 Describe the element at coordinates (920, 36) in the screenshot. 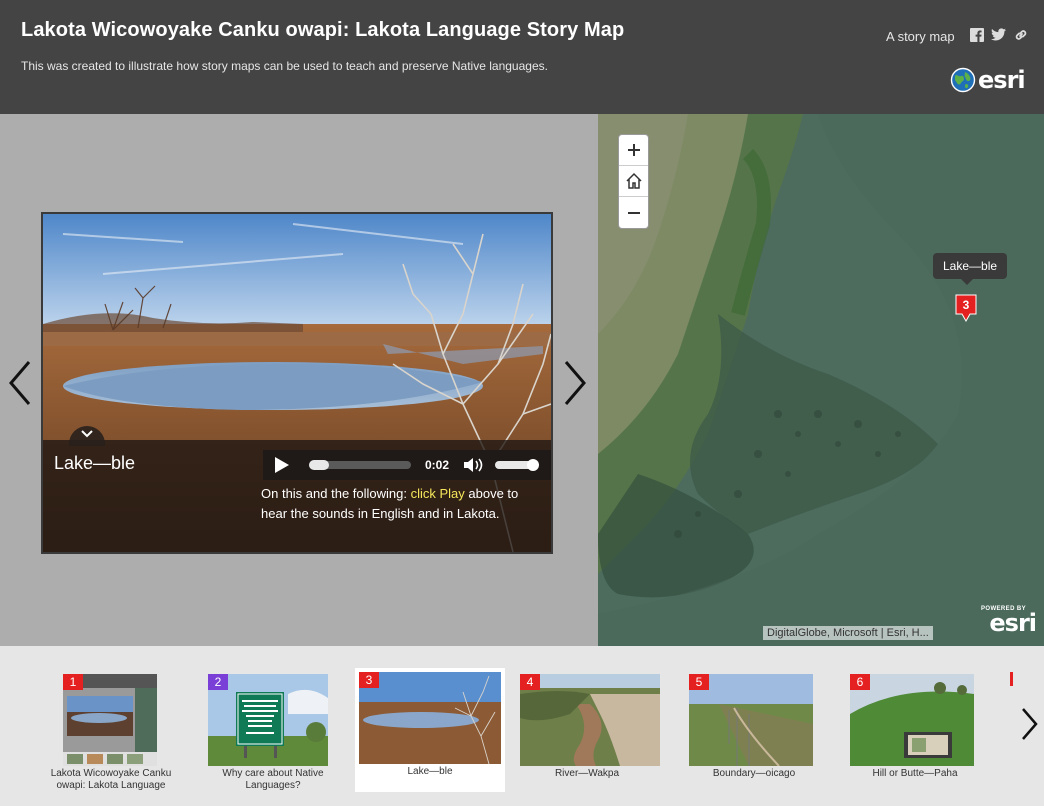

I see `story-map-link: A story map` at that location.